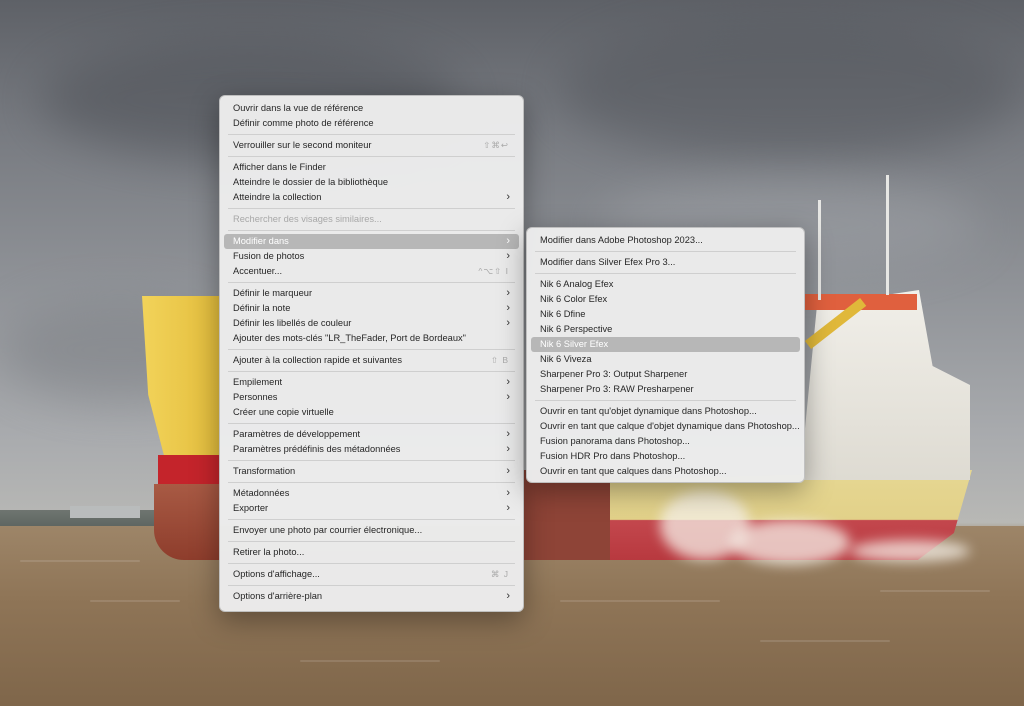 This screenshot has height=706, width=1024. What do you see at coordinates (563, 314) in the screenshot?
I see `menu-item-label: Nik 6 Dfine` at bounding box center [563, 314].